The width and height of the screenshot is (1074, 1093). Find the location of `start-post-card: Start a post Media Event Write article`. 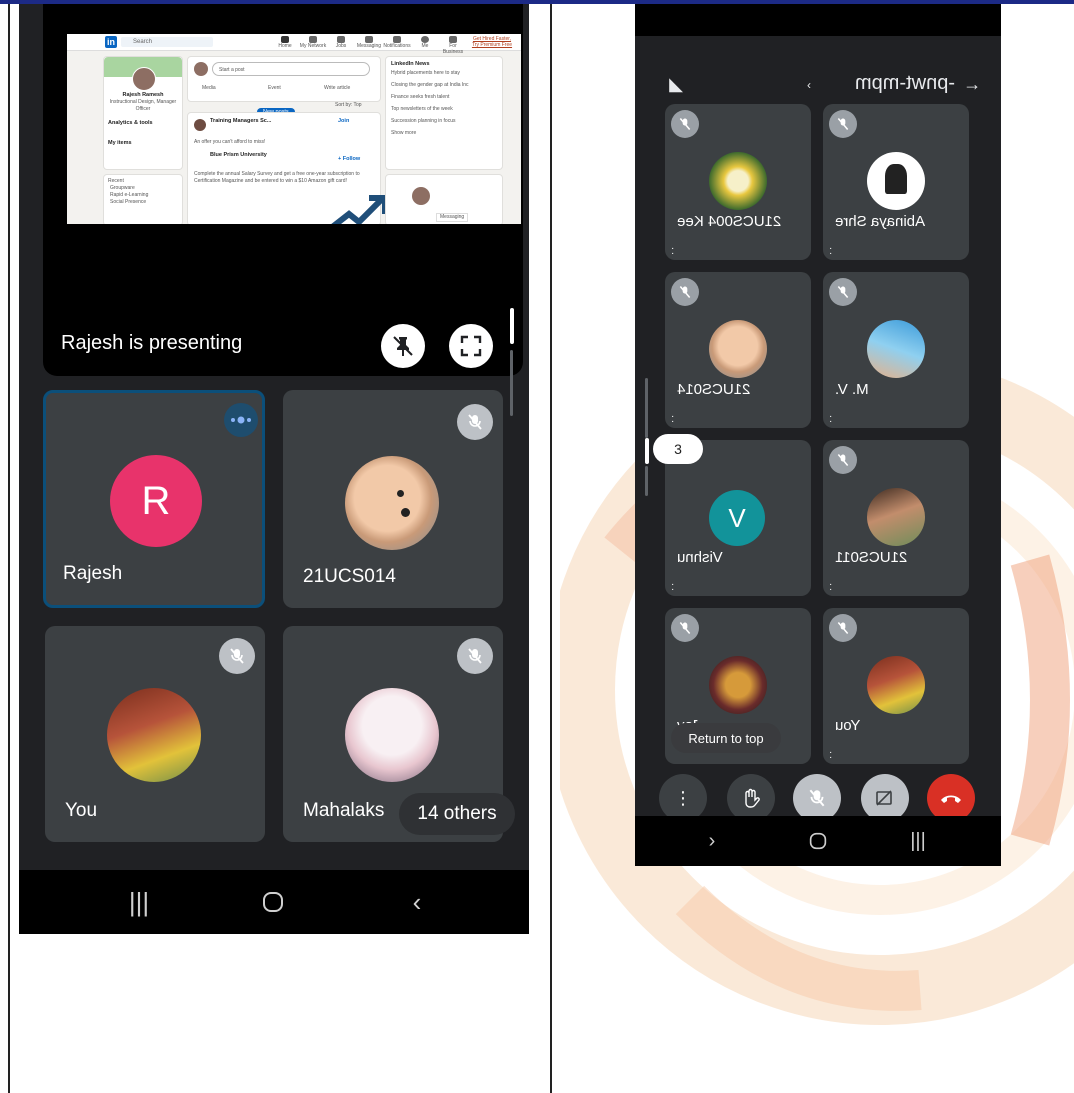

start-post-card: Start a post Media Event Write article is located at coordinates (284, 79).